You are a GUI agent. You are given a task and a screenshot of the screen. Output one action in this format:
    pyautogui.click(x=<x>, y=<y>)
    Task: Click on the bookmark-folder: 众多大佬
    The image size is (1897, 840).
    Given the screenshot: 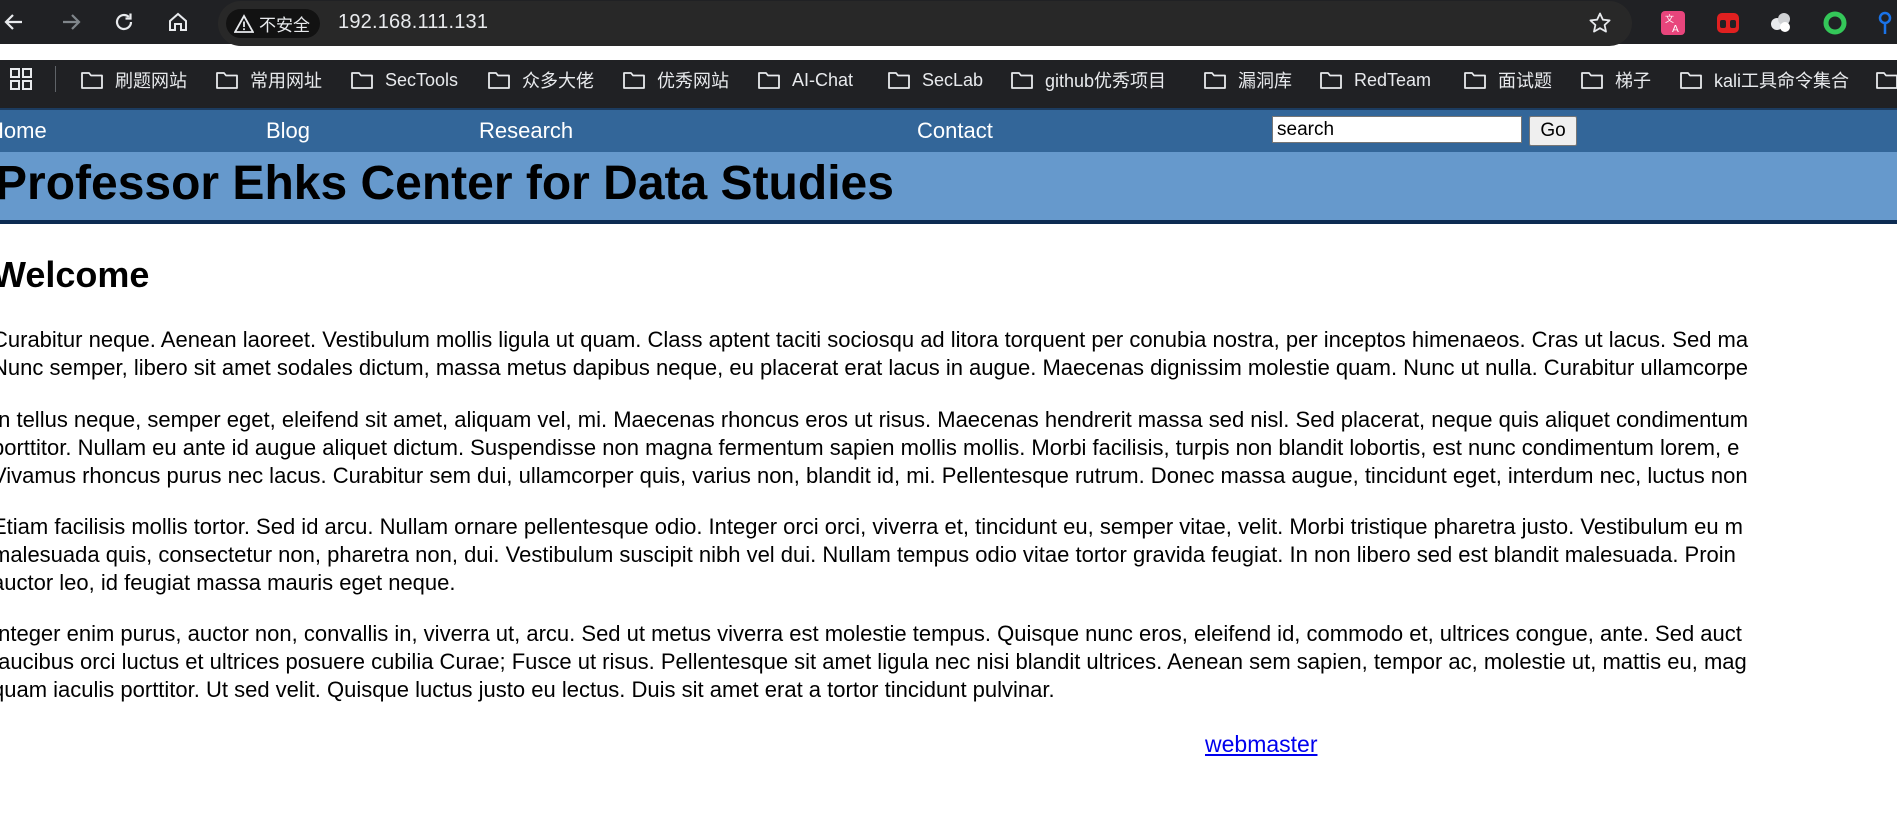 What is the action you would take?
    pyautogui.click(x=541, y=80)
    